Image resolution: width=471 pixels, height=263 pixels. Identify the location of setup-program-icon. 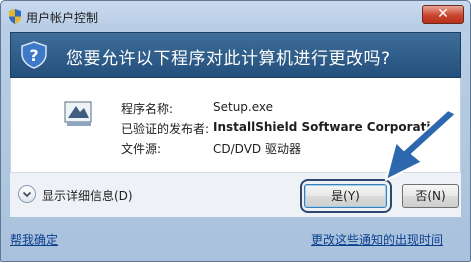
(78, 113).